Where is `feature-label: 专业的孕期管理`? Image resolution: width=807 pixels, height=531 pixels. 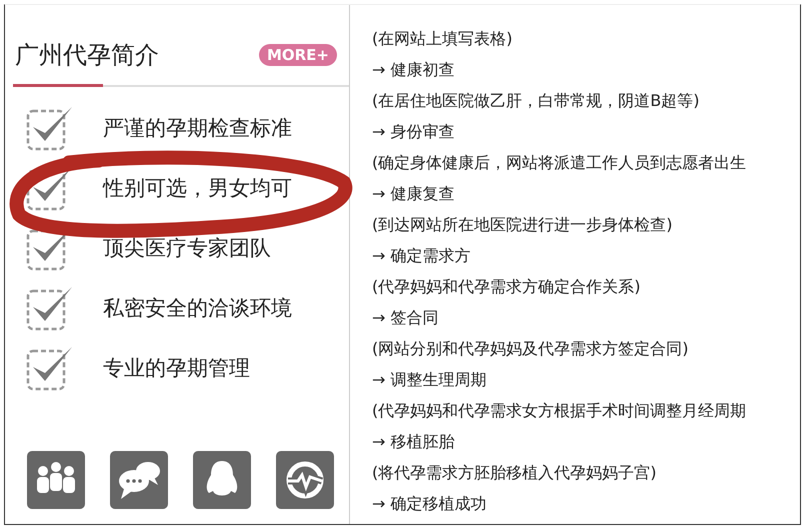
feature-label: 专业的孕期管理 is located at coordinates (176, 368).